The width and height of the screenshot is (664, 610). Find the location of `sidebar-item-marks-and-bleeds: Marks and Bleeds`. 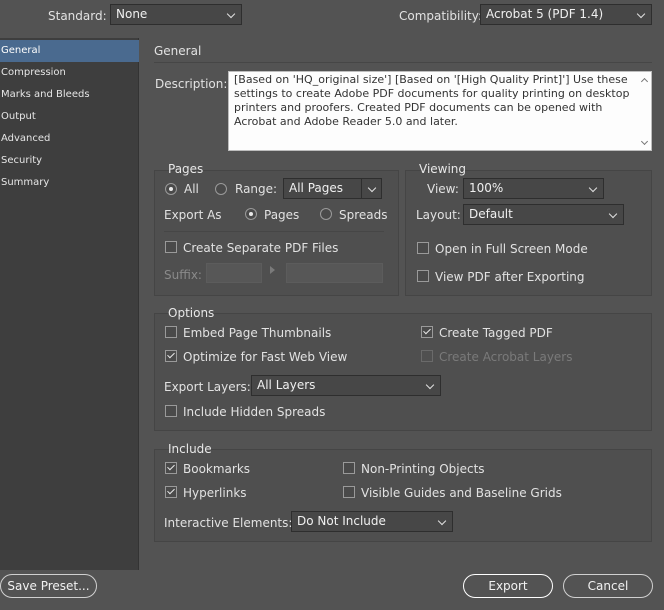

sidebar-item-marks-and-bleeds: Marks and Bleeds is located at coordinates (69, 95).